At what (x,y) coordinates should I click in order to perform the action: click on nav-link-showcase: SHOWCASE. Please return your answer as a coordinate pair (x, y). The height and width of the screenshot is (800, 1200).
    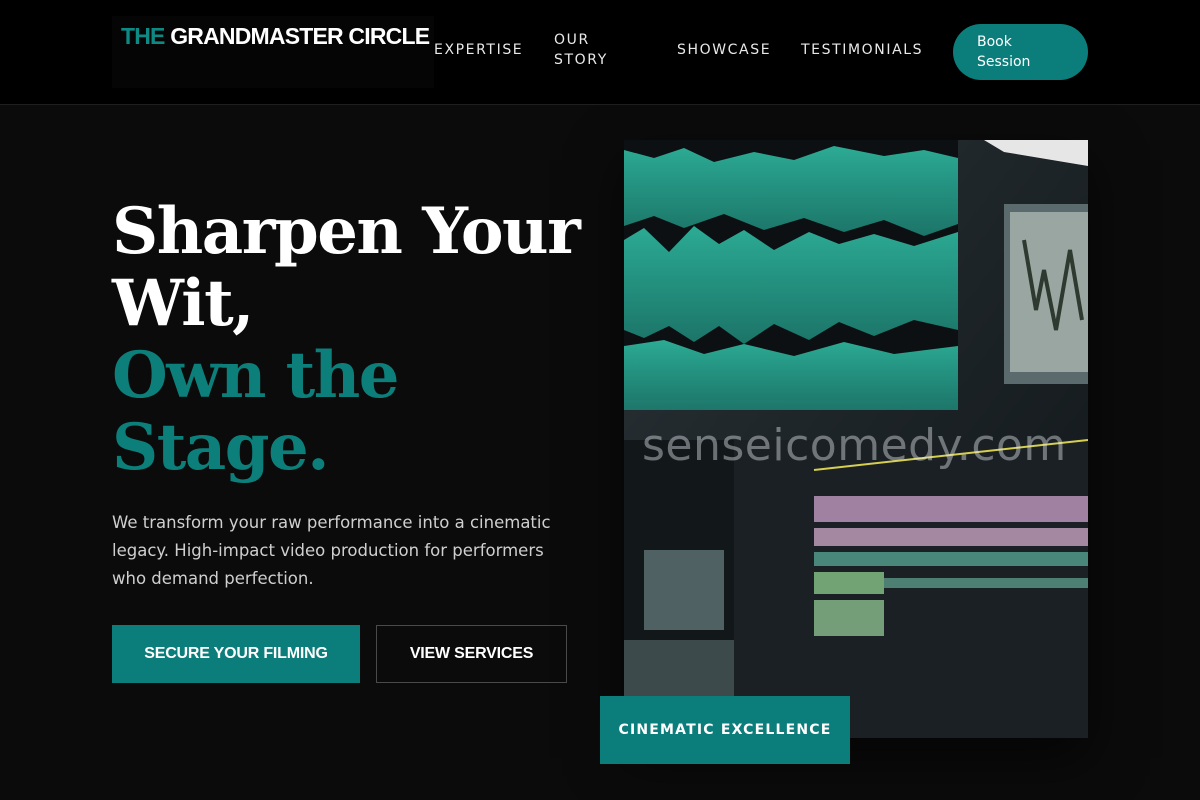
    Looking at the image, I should click on (724, 50).